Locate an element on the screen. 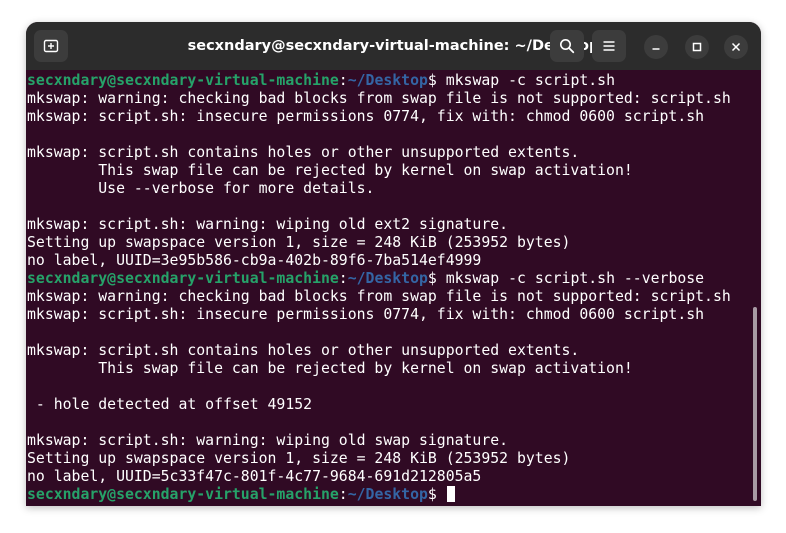 Image resolution: width=786 pixels, height=533 pixels. search-button is located at coordinates (567, 46).